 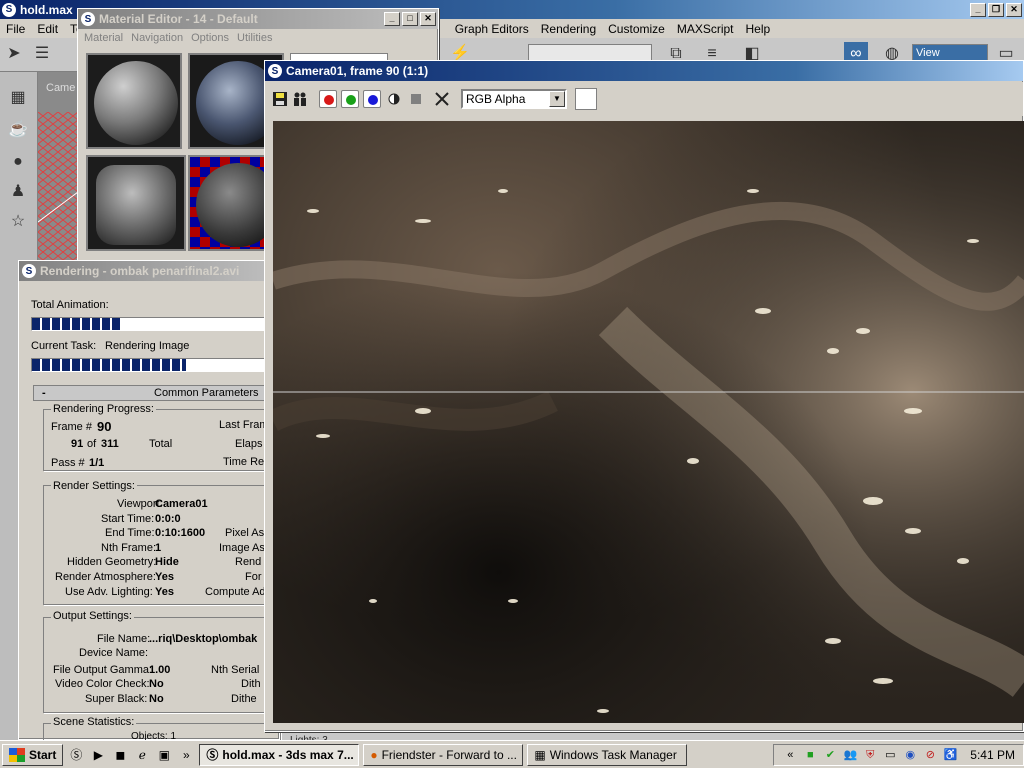 What do you see at coordinates (568, 29) in the screenshot?
I see `menu-rendering: Rendering` at bounding box center [568, 29].